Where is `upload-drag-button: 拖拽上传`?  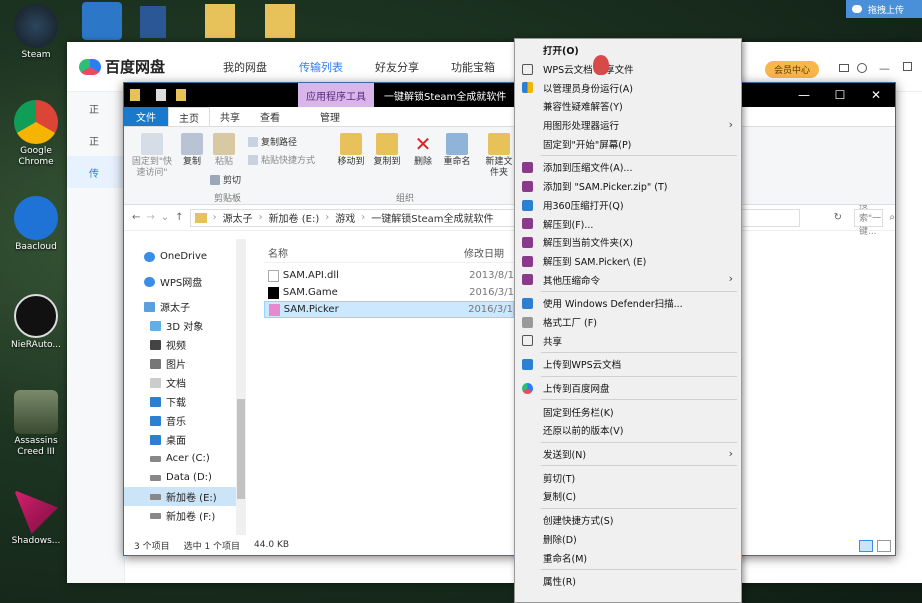
upload-drag-button: 拖拽上传 is located at coordinates (884, 9).